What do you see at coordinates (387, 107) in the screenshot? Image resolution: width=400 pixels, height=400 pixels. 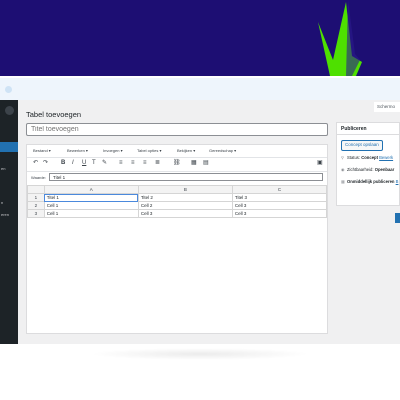 I see `screen-options-tab: Schermo` at bounding box center [387, 107].